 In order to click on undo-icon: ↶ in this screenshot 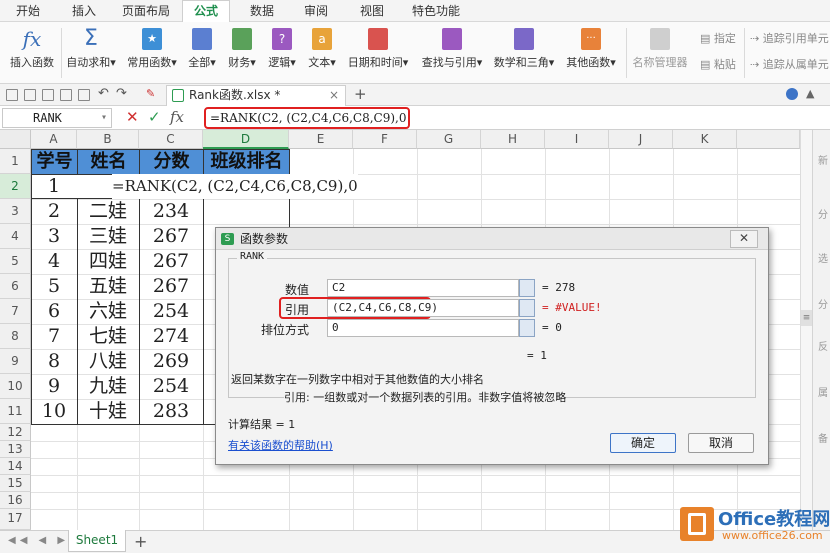, I will do `click(103, 93)`.